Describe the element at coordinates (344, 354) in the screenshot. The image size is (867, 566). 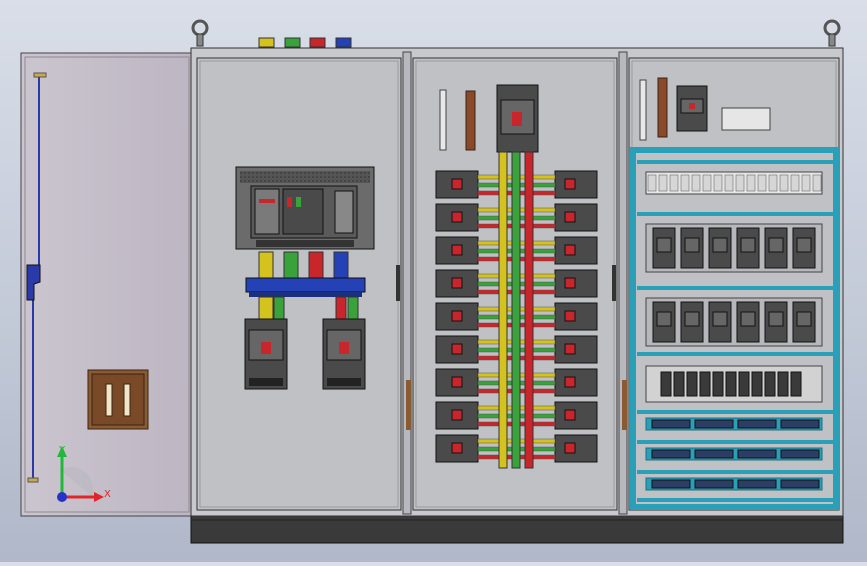
I see `mccb-right` at that location.